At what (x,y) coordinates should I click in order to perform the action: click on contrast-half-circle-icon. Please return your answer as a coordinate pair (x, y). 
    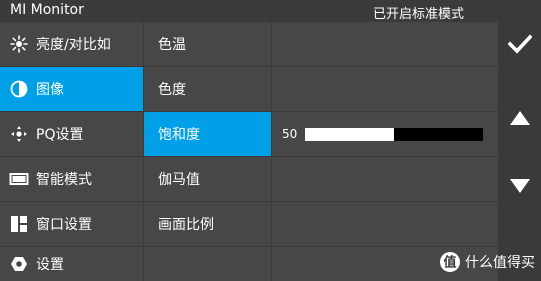
    Looking at the image, I should click on (19, 89).